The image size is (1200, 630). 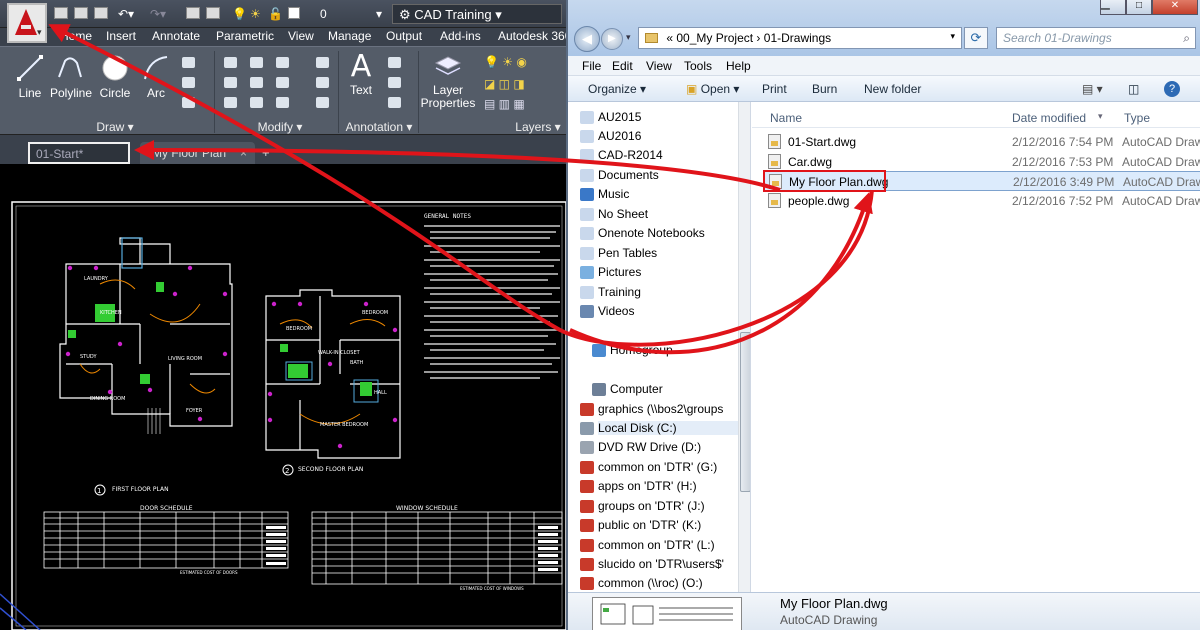 What do you see at coordinates (651, 409) in the screenshot?
I see `nav-item: graphics (\\bos2\groups` at bounding box center [651, 409].